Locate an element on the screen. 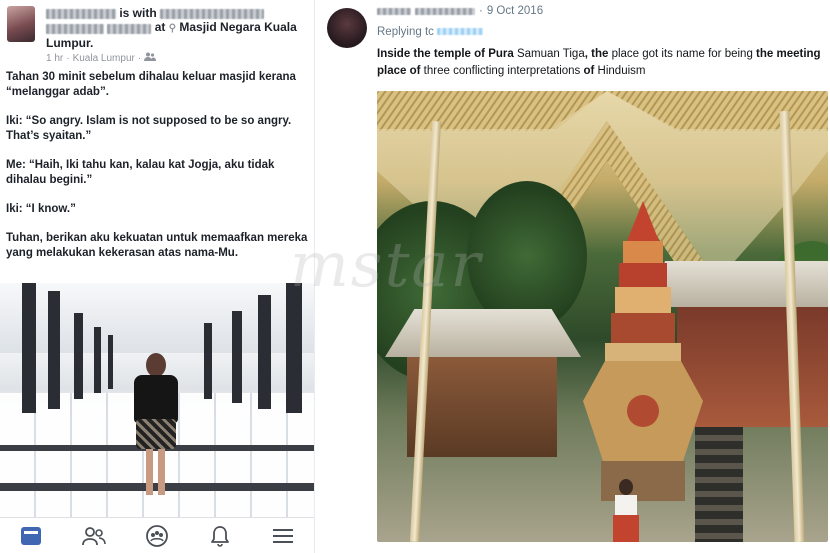 The height and width of the screenshot is (553, 830). menu-hamburger-icon is located at coordinates (283, 536).